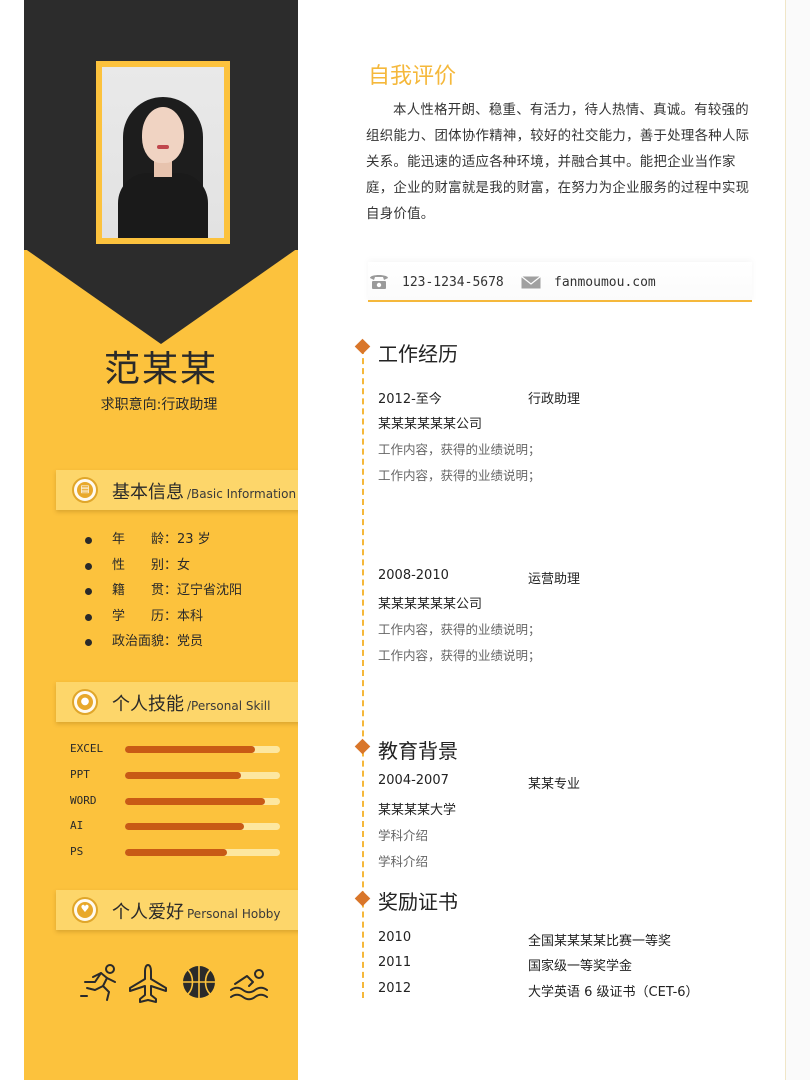  Describe the element at coordinates (159, 405) in the screenshot. I see `job-intent: 求职意向:行政助理` at that location.